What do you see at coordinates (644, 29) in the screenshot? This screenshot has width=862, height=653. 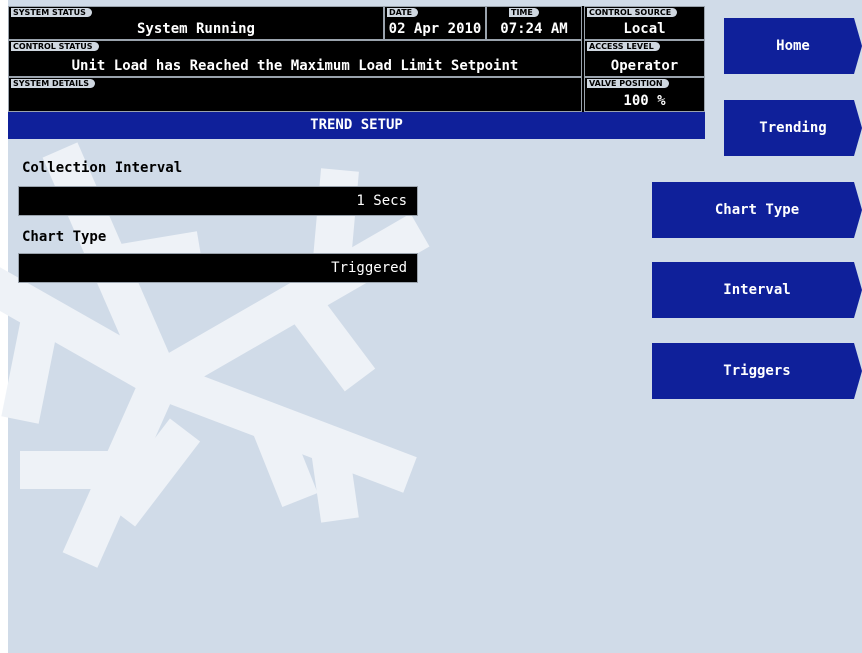 I see `control-source-value: Local` at bounding box center [644, 29].